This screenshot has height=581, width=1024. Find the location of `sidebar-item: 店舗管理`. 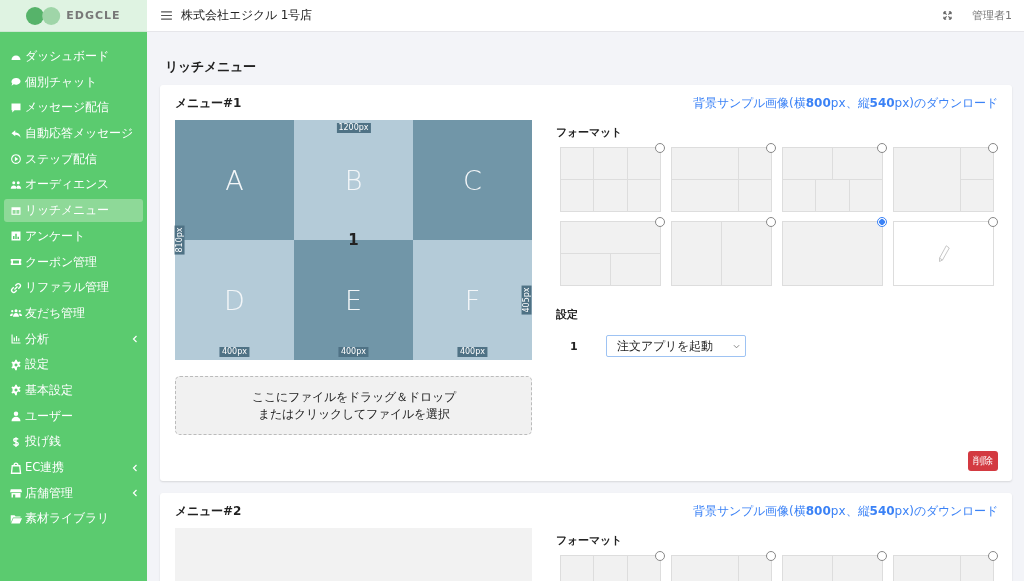

sidebar-item: 店舗管理 is located at coordinates (73, 493).